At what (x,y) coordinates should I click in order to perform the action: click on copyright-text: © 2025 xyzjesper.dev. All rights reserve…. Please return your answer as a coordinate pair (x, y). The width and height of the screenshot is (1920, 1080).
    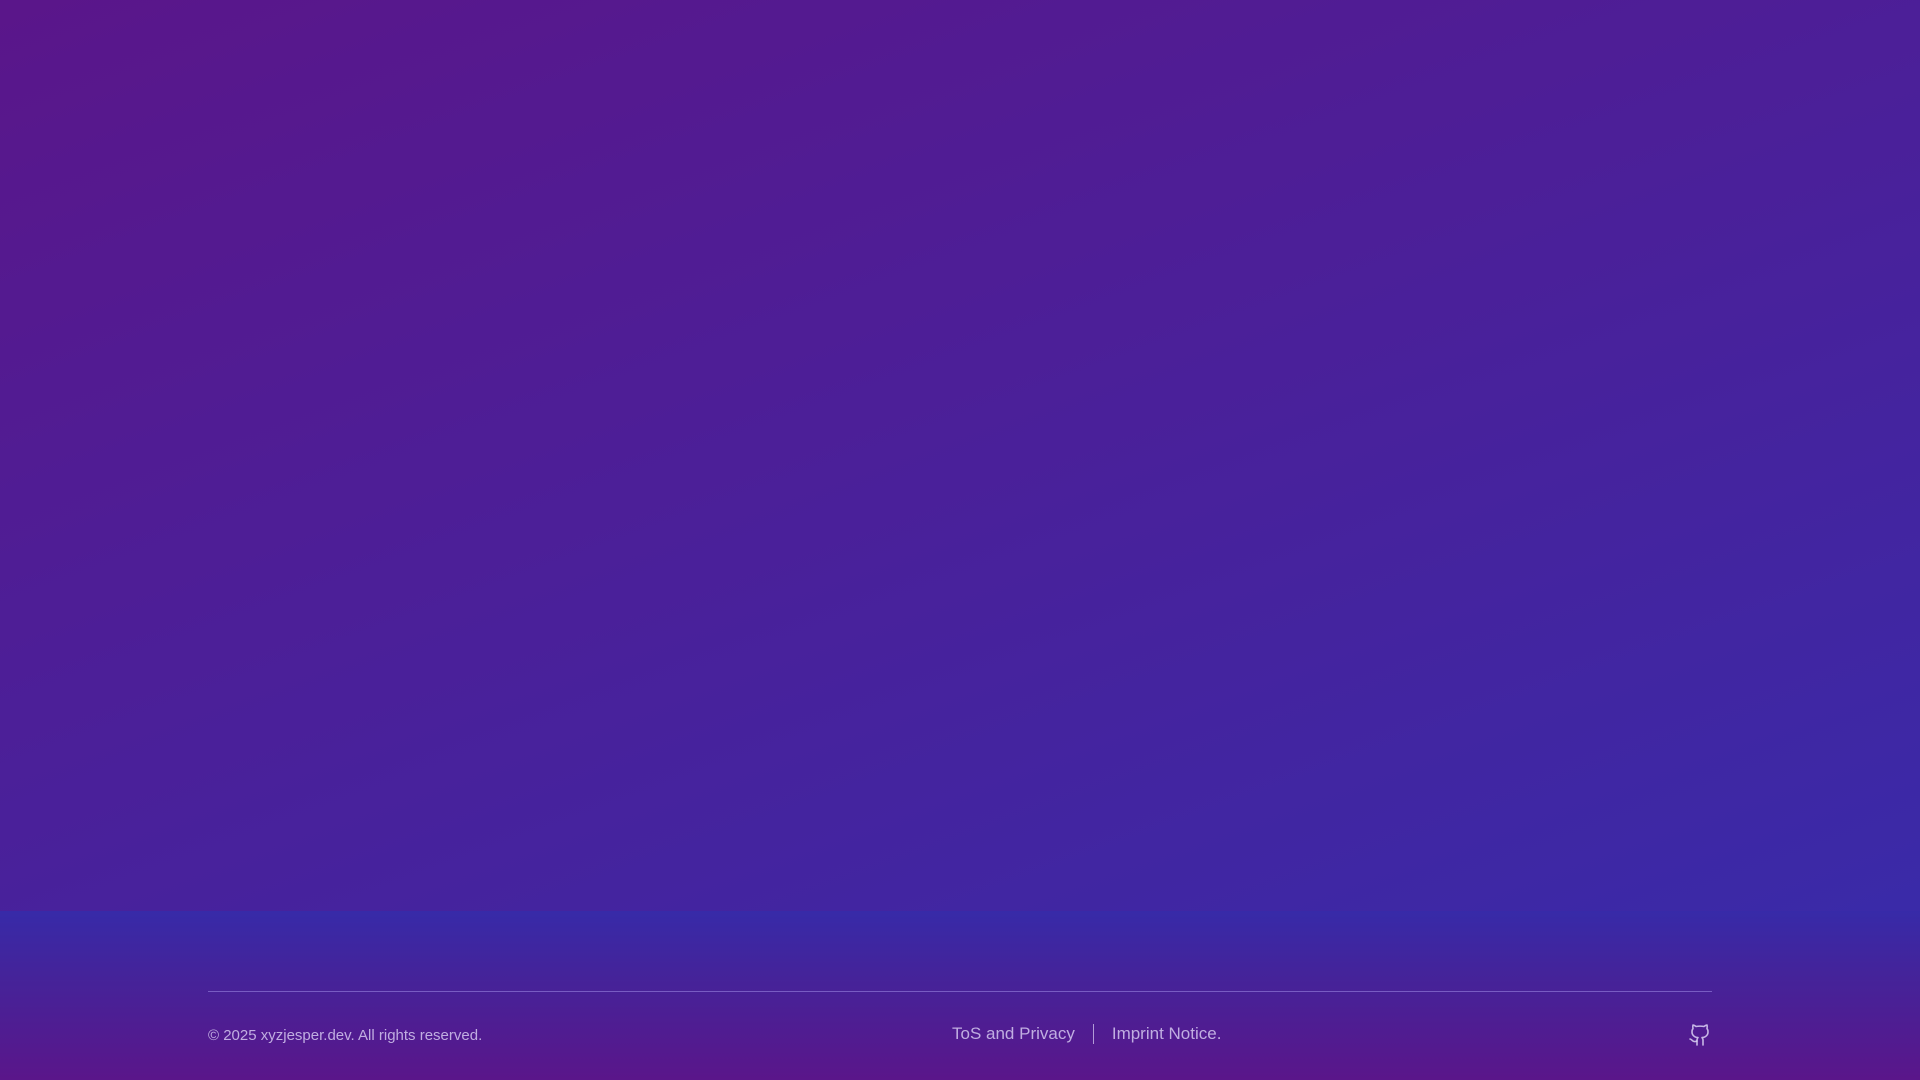
    Looking at the image, I should click on (345, 1035).